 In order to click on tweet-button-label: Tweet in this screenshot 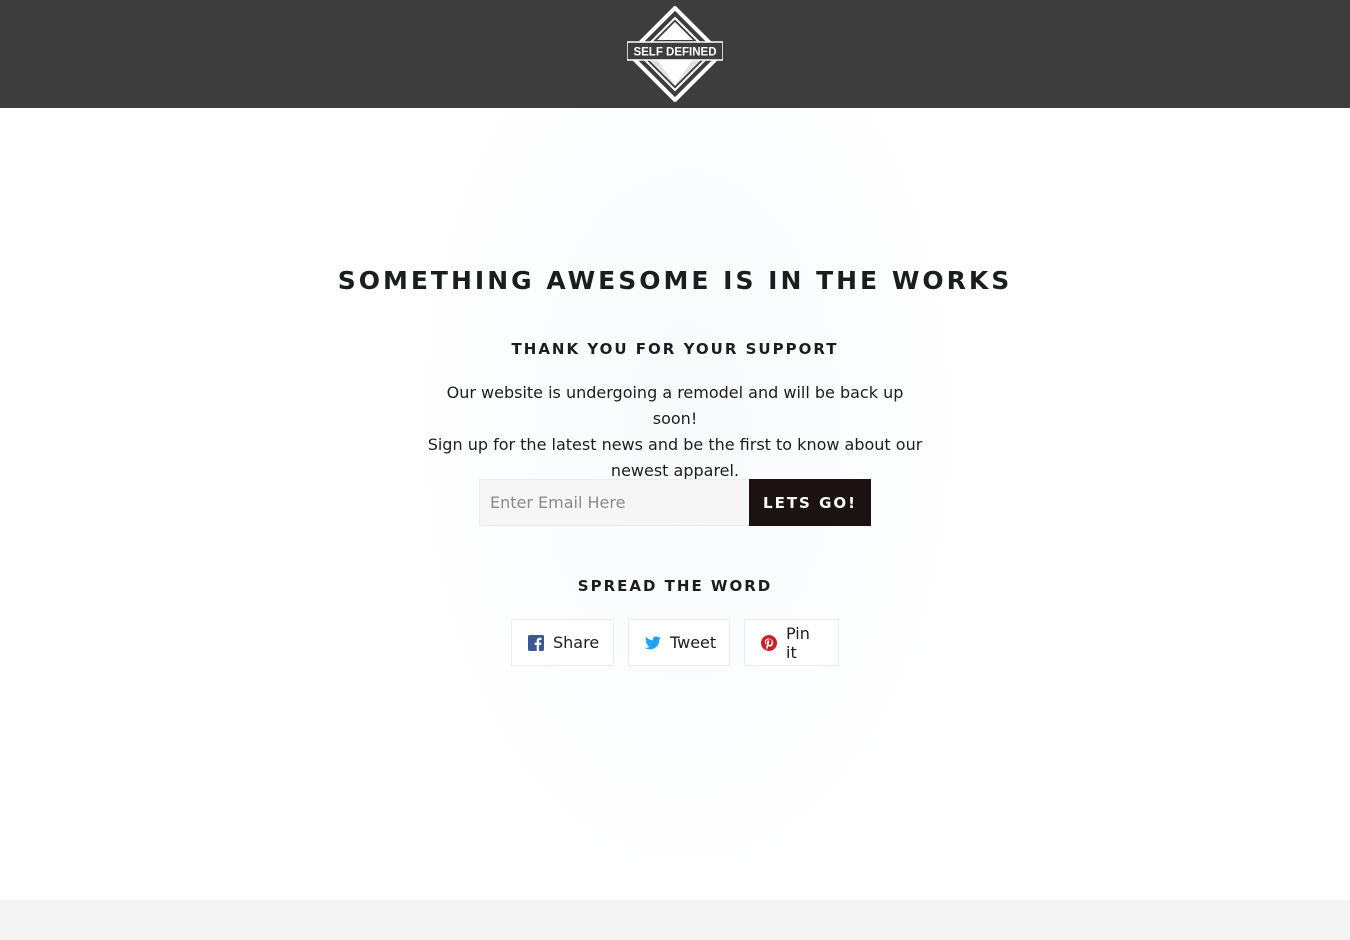, I will do `click(693, 642)`.